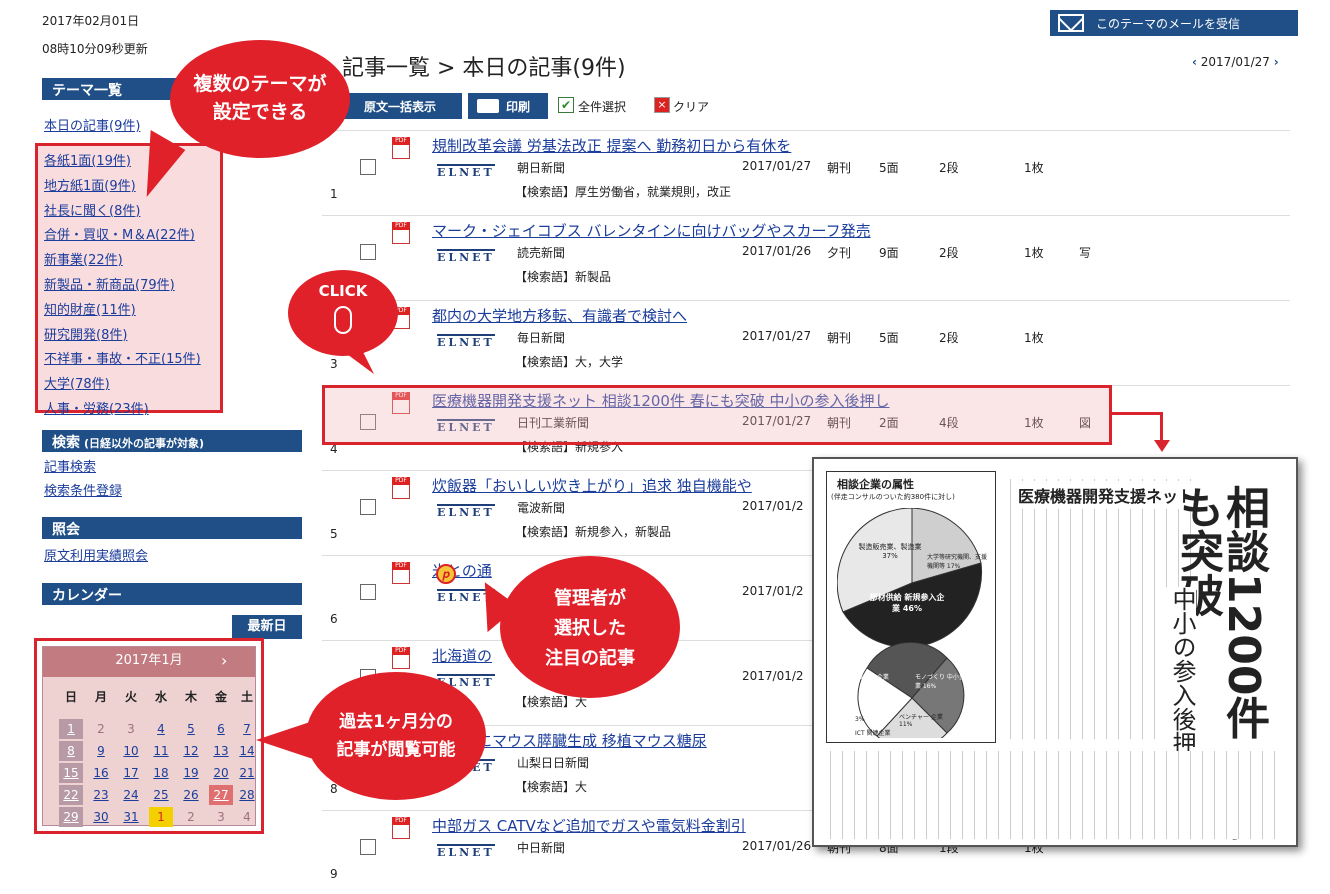 This screenshot has width=1330, height=894. What do you see at coordinates (85, 333) in the screenshot?
I see `sidebar-theme-item: 研究開発(8件)` at bounding box center [85, 333].